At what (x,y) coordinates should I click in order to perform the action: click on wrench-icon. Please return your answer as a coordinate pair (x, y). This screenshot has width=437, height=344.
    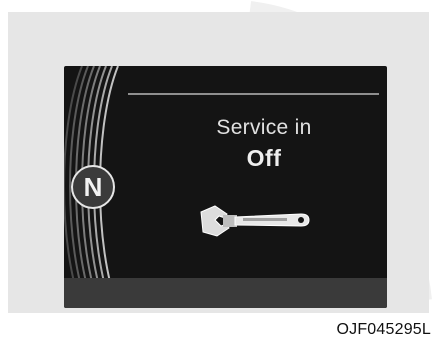
    Looking at the image, I should click on (255, 221).